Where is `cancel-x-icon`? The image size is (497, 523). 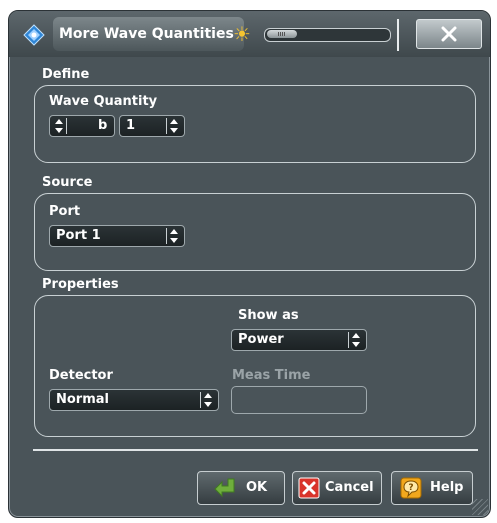 cancel-x-icon is located at coordinates (309, 488).